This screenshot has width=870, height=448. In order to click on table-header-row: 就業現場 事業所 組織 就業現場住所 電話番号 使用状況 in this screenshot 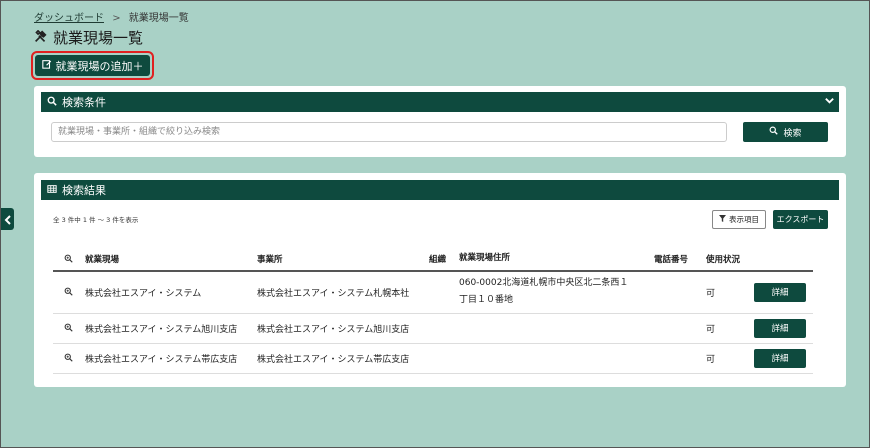, I will do `click(433, 259)`.